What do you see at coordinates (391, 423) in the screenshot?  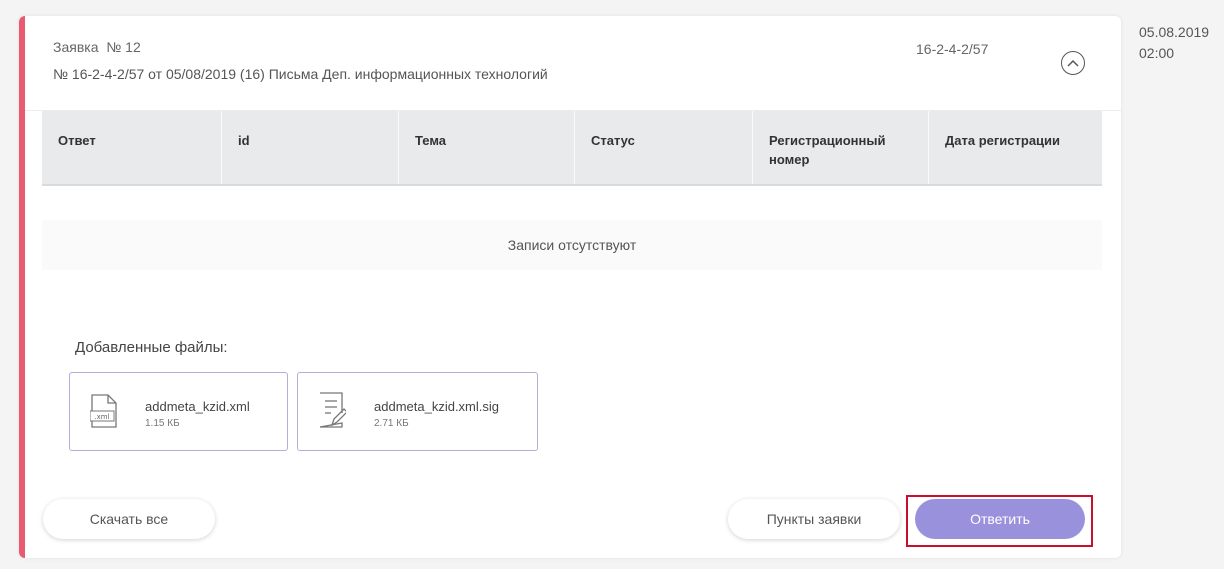 I see `file-size: 2.71 КБ` at bounding box center [391, 423].